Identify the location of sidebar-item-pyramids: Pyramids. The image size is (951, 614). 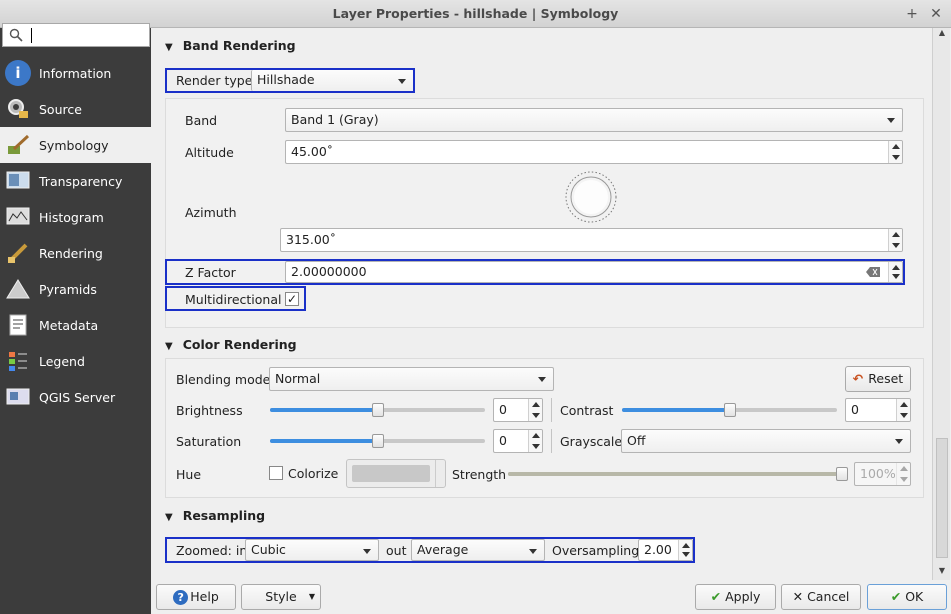
(75, 289).